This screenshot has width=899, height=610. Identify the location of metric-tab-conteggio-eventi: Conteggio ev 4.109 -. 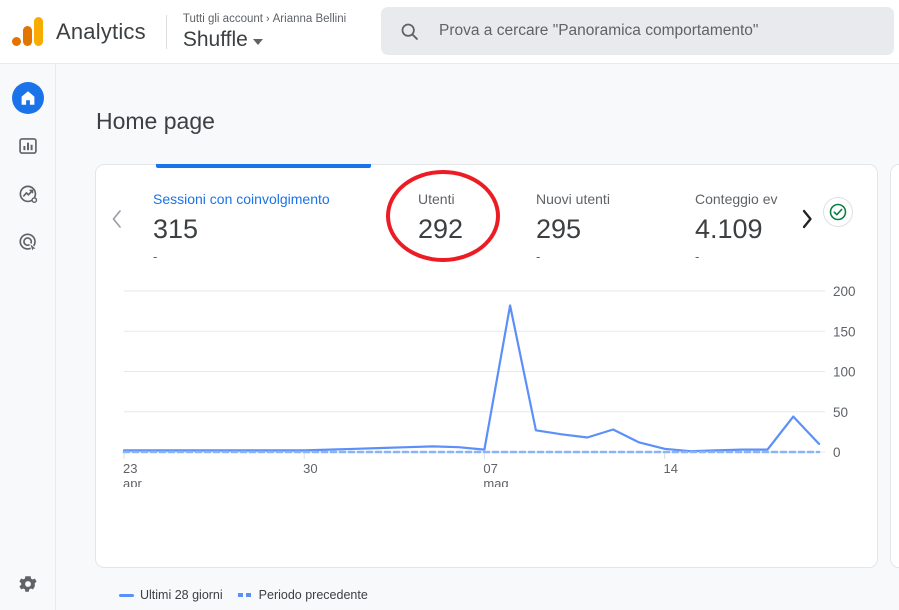
(747, 230).